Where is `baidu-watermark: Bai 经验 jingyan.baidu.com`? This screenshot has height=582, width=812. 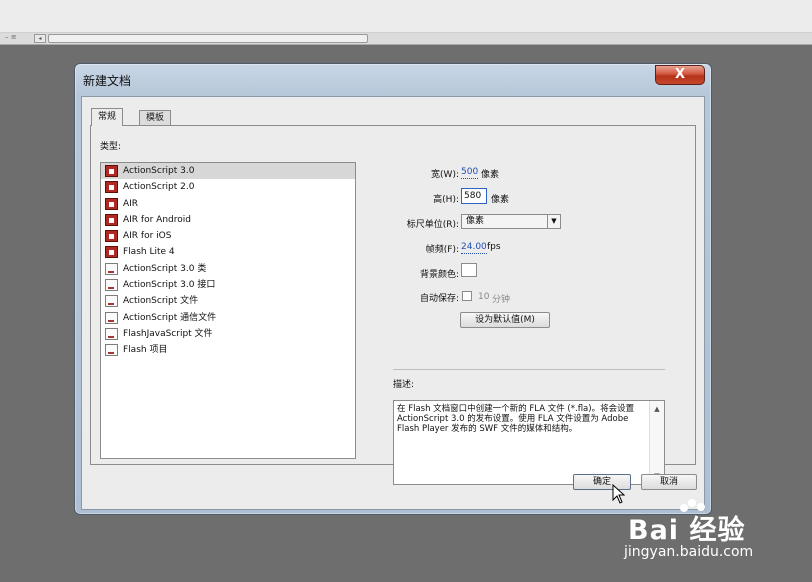 baidu-watermark: Bai 经验 jingyan.baidu.com is located at coordinates (710, 534).